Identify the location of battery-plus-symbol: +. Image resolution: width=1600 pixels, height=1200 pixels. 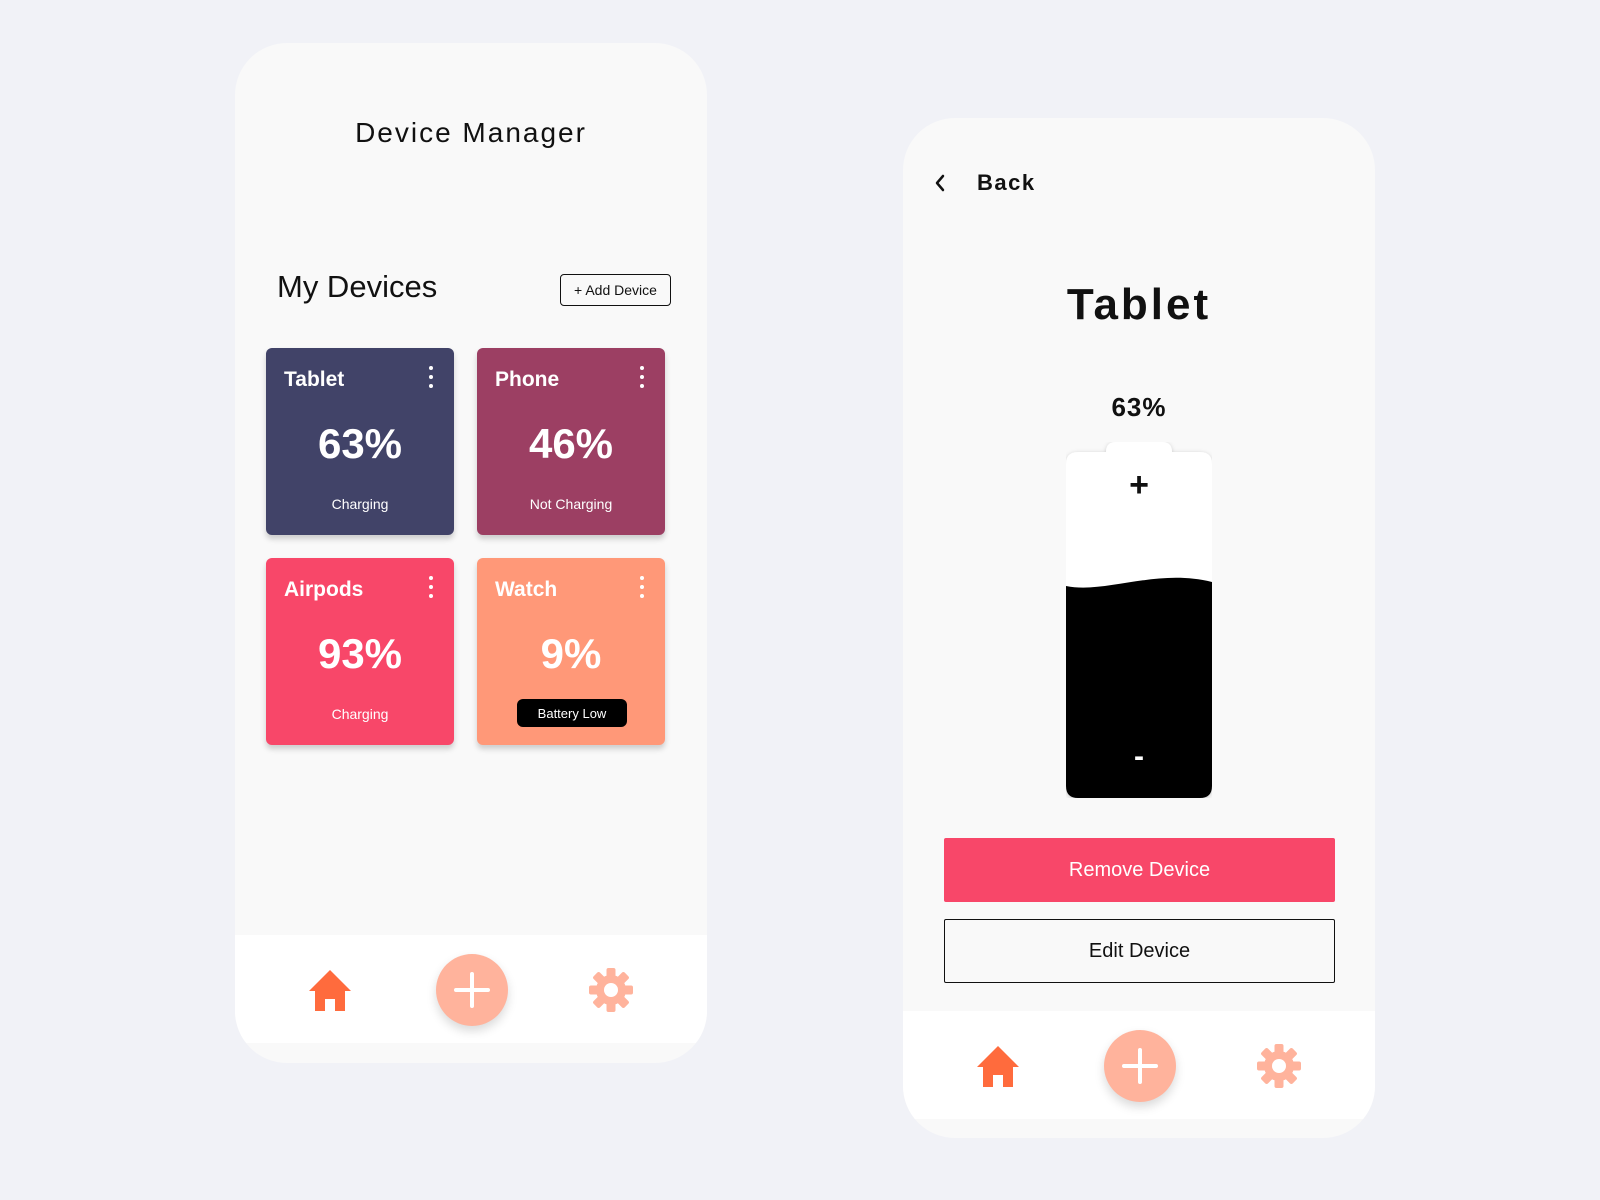
(1139, 485).